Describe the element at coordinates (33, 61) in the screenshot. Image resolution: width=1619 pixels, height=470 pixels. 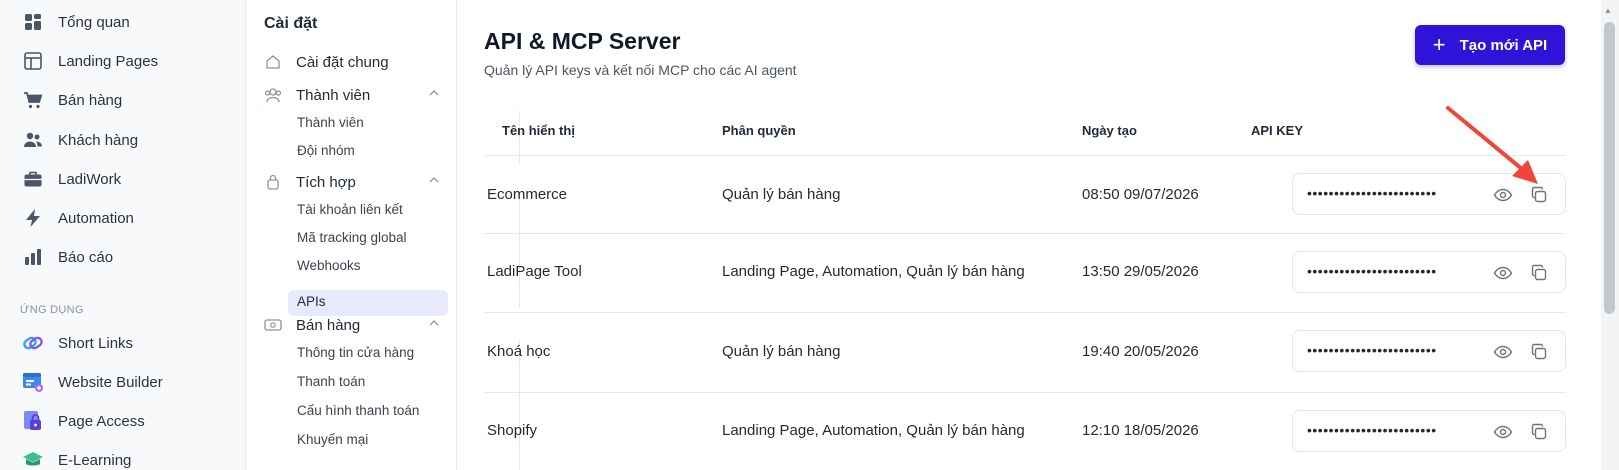
I see `layout-icon` at that location.